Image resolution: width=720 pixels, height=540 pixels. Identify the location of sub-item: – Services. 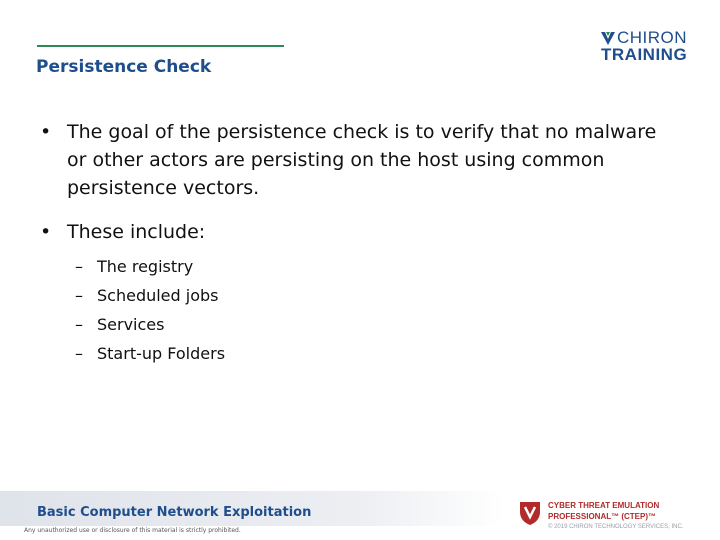
(377, 324).